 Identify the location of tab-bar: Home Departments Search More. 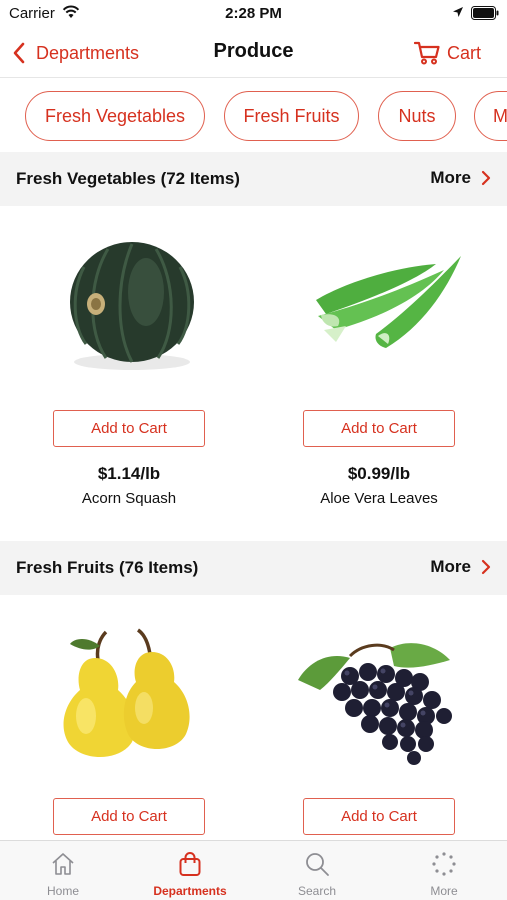
(253, 870).